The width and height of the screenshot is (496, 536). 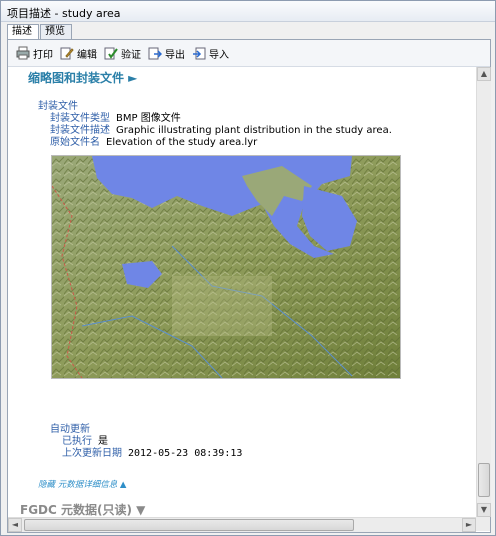 I want to click on validate-button: 验证, so click(x=122, y=53).